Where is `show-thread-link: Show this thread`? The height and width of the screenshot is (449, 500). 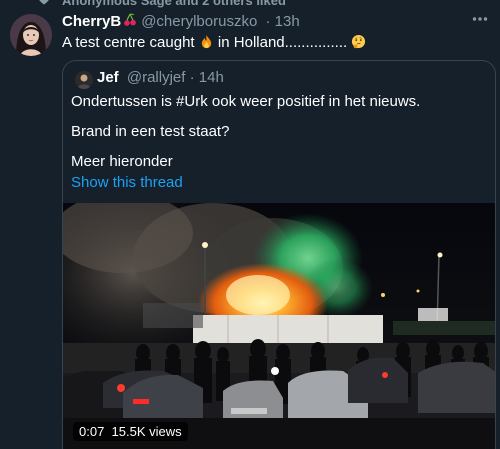
show-thread-link: Show this thread is located at coordinates (127, 182).